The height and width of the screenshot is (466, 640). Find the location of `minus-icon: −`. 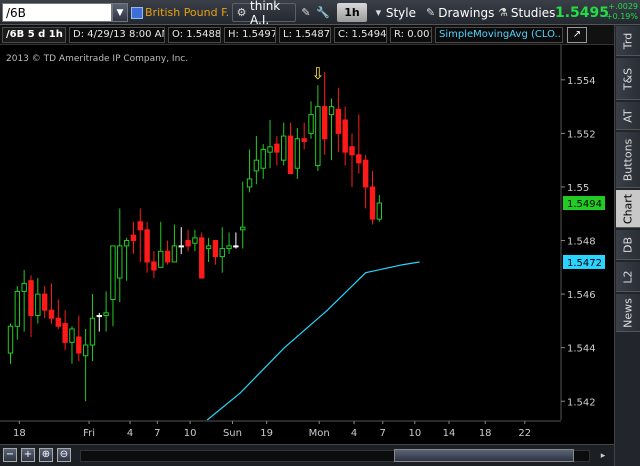

minus-icon: − is located at coordinates (10, 454).